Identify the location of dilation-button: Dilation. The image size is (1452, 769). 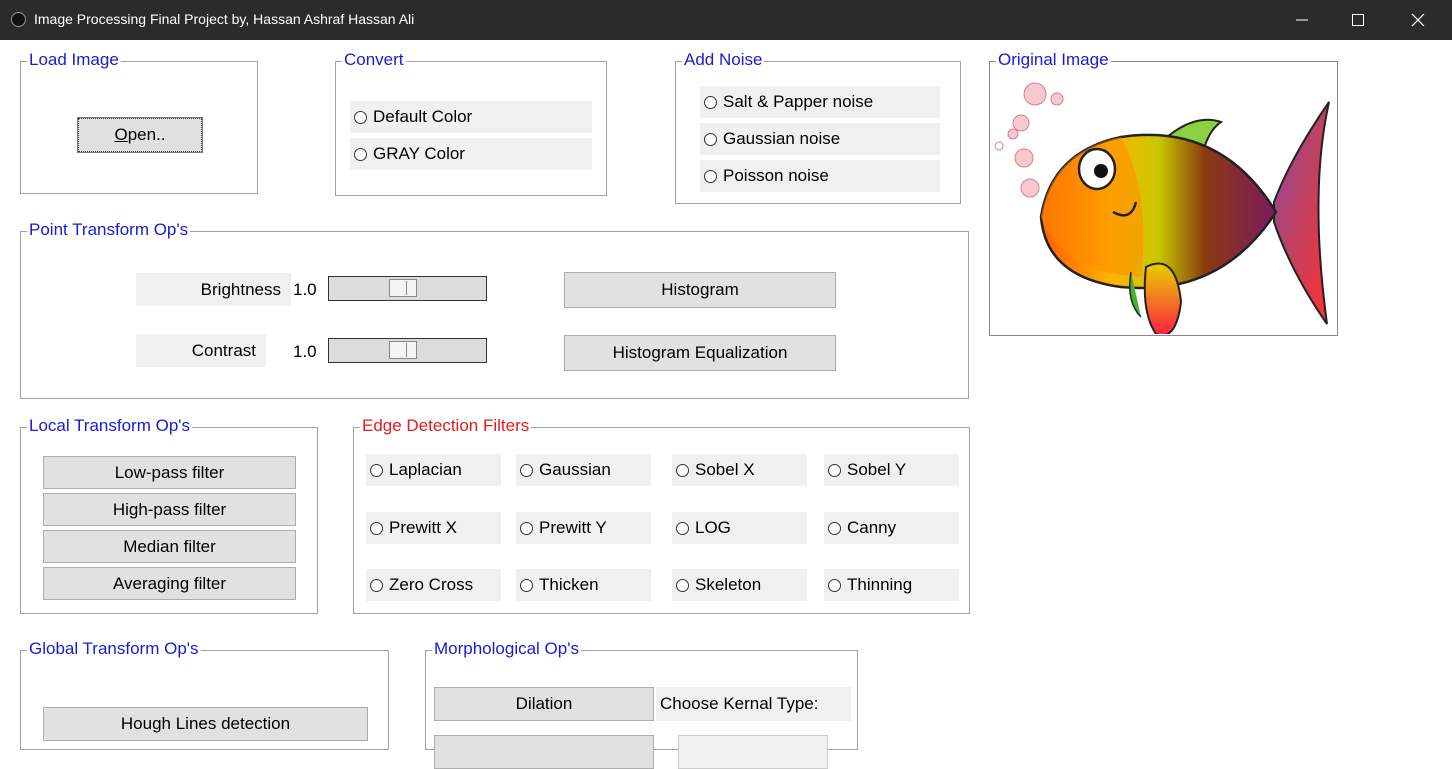
(544, 704).